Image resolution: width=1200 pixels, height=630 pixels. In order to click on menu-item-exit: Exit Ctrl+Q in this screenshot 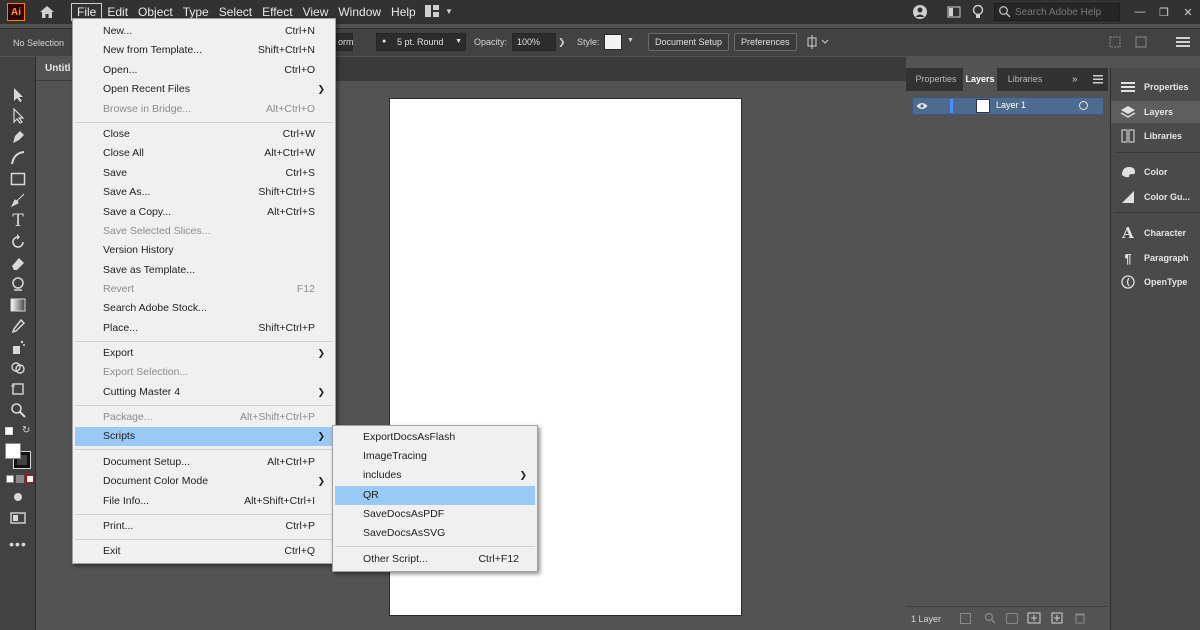, I will do `click(204, 551)`.